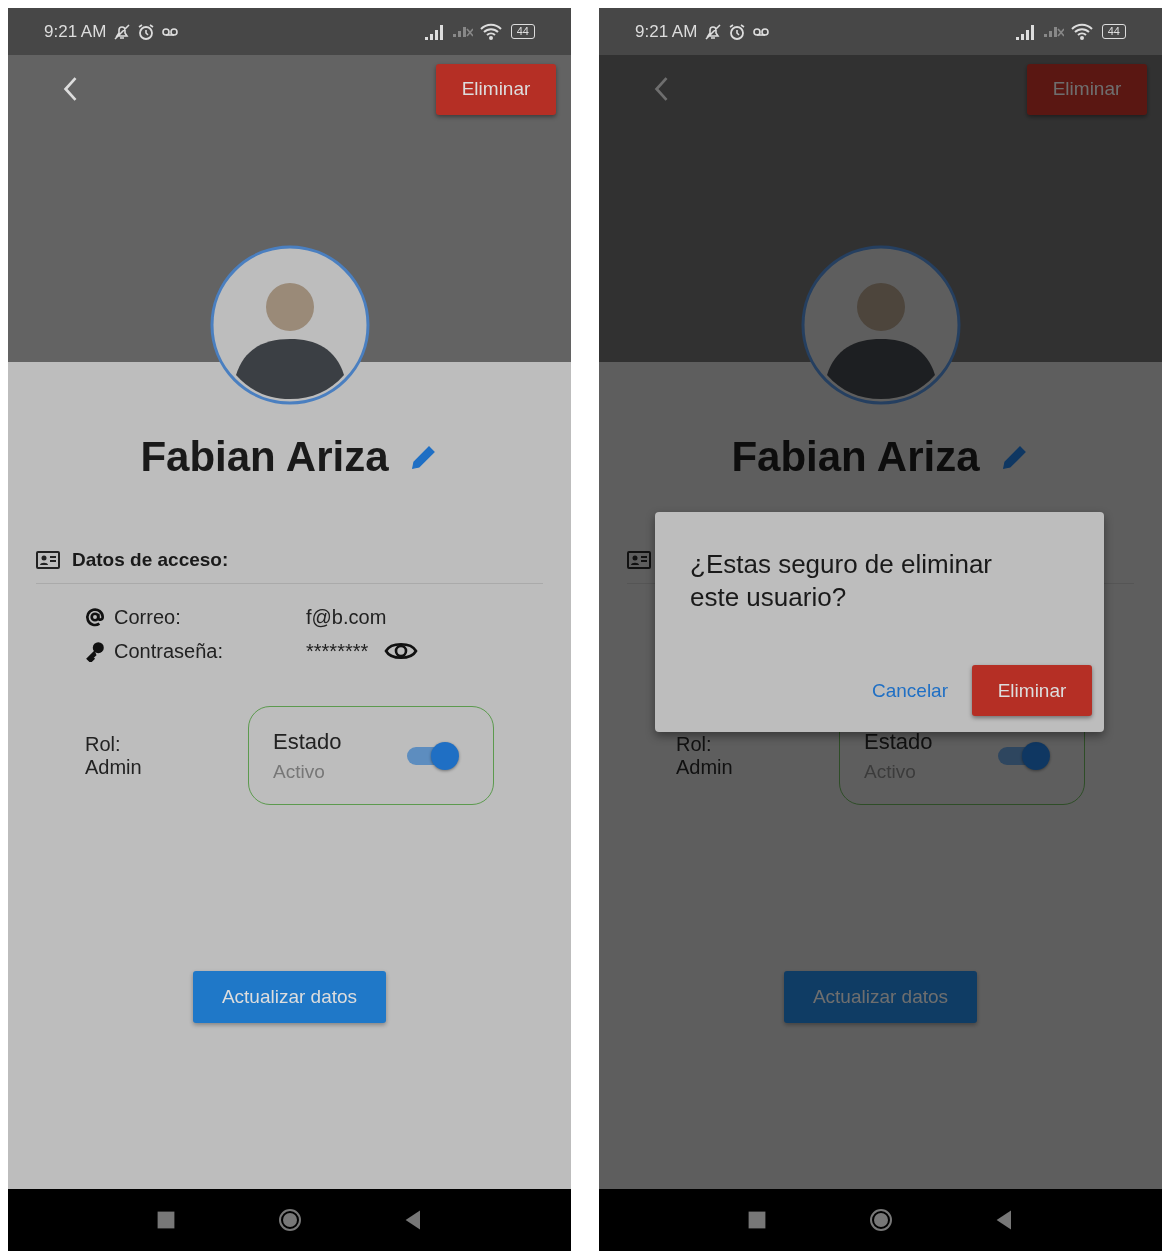 This screenshot has width=1162, height=1251. Describe the element at coordinates (909, 690) in the screenshot. I see `cancel-button: Cancelar` at that location.